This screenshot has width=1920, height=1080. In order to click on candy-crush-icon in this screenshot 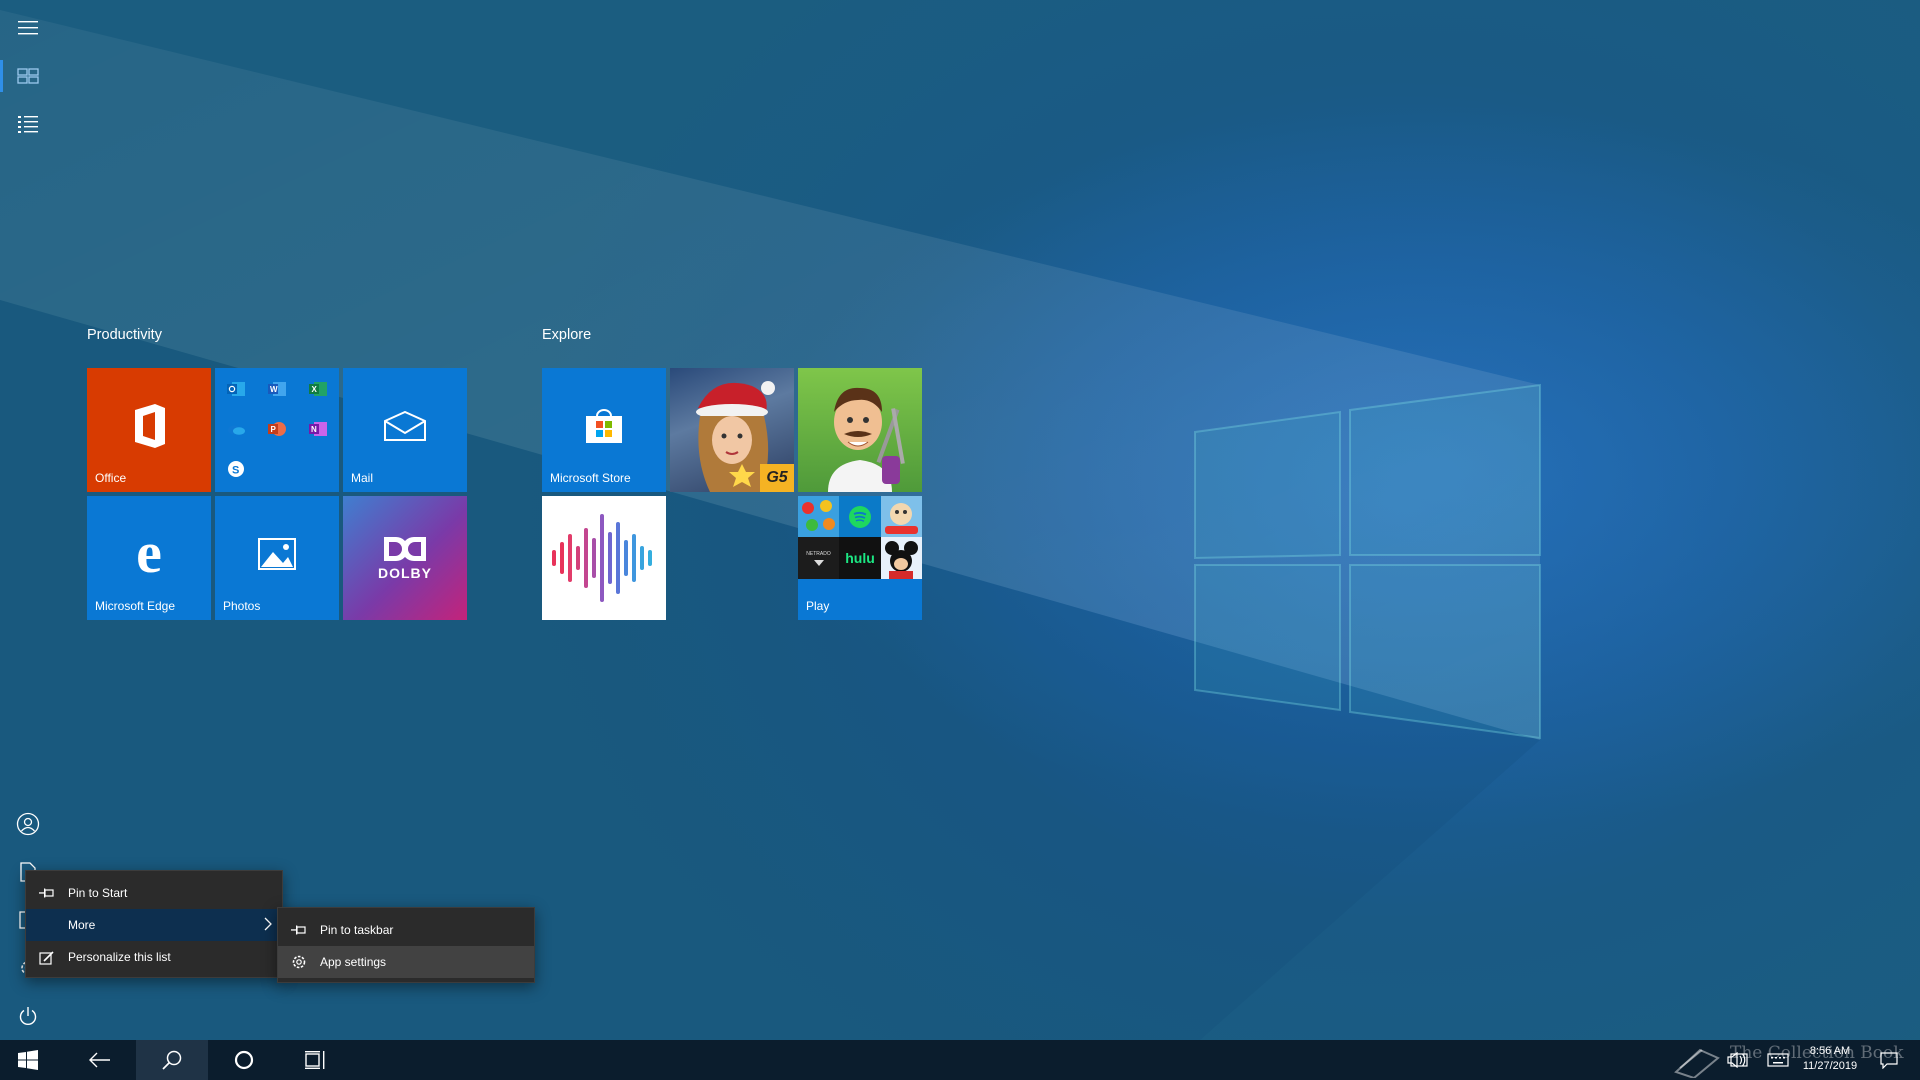, I will do `click(818, 516)`.